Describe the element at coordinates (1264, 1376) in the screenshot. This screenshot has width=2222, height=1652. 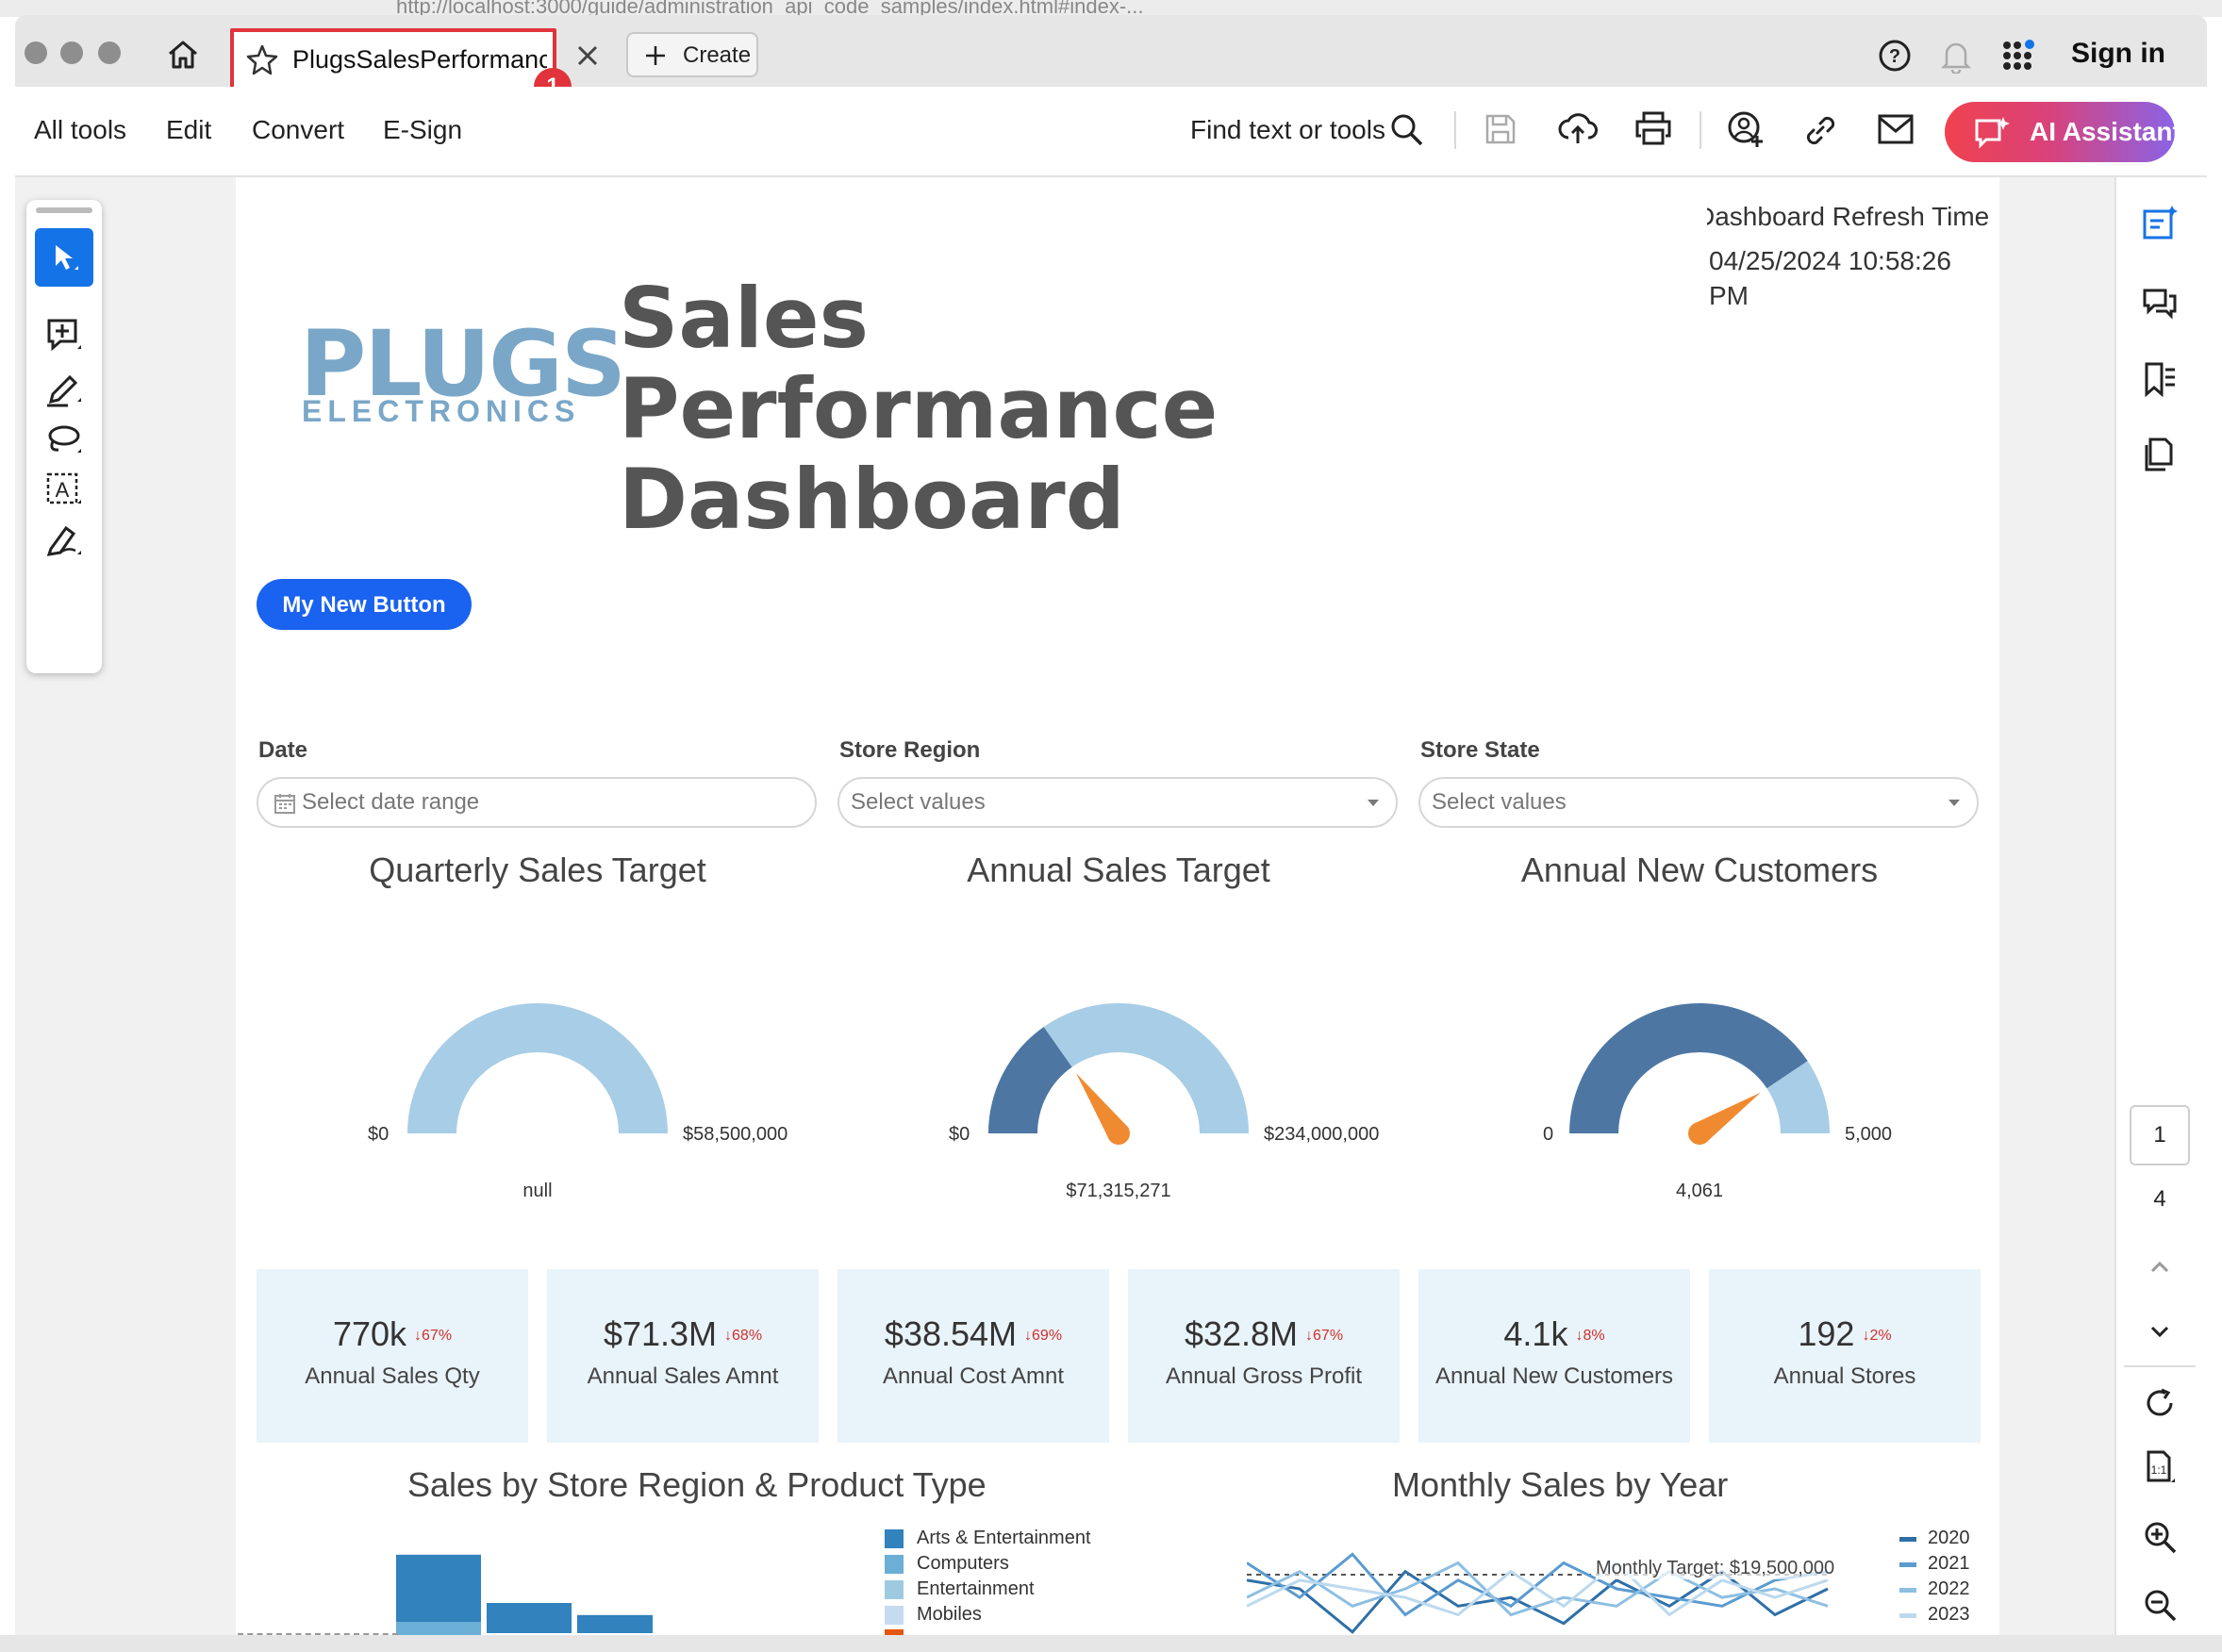
I see `kpi-label: Annual Gross Profit` at that location.